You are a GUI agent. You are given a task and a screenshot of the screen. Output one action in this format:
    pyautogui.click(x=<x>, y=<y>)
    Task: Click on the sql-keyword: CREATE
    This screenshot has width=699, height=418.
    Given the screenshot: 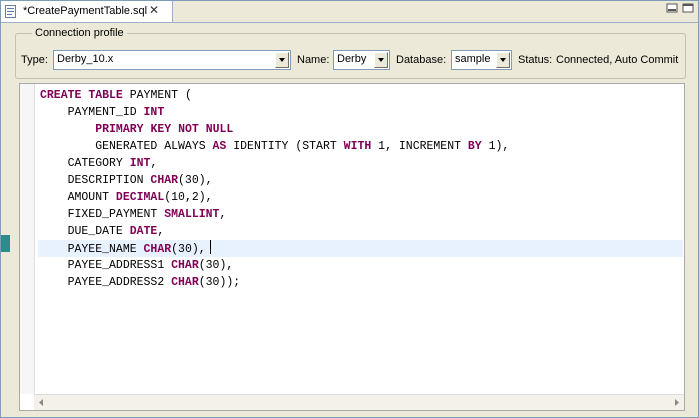 What is the action you would take?
    pyautogui.click(x=61, y=95)
    